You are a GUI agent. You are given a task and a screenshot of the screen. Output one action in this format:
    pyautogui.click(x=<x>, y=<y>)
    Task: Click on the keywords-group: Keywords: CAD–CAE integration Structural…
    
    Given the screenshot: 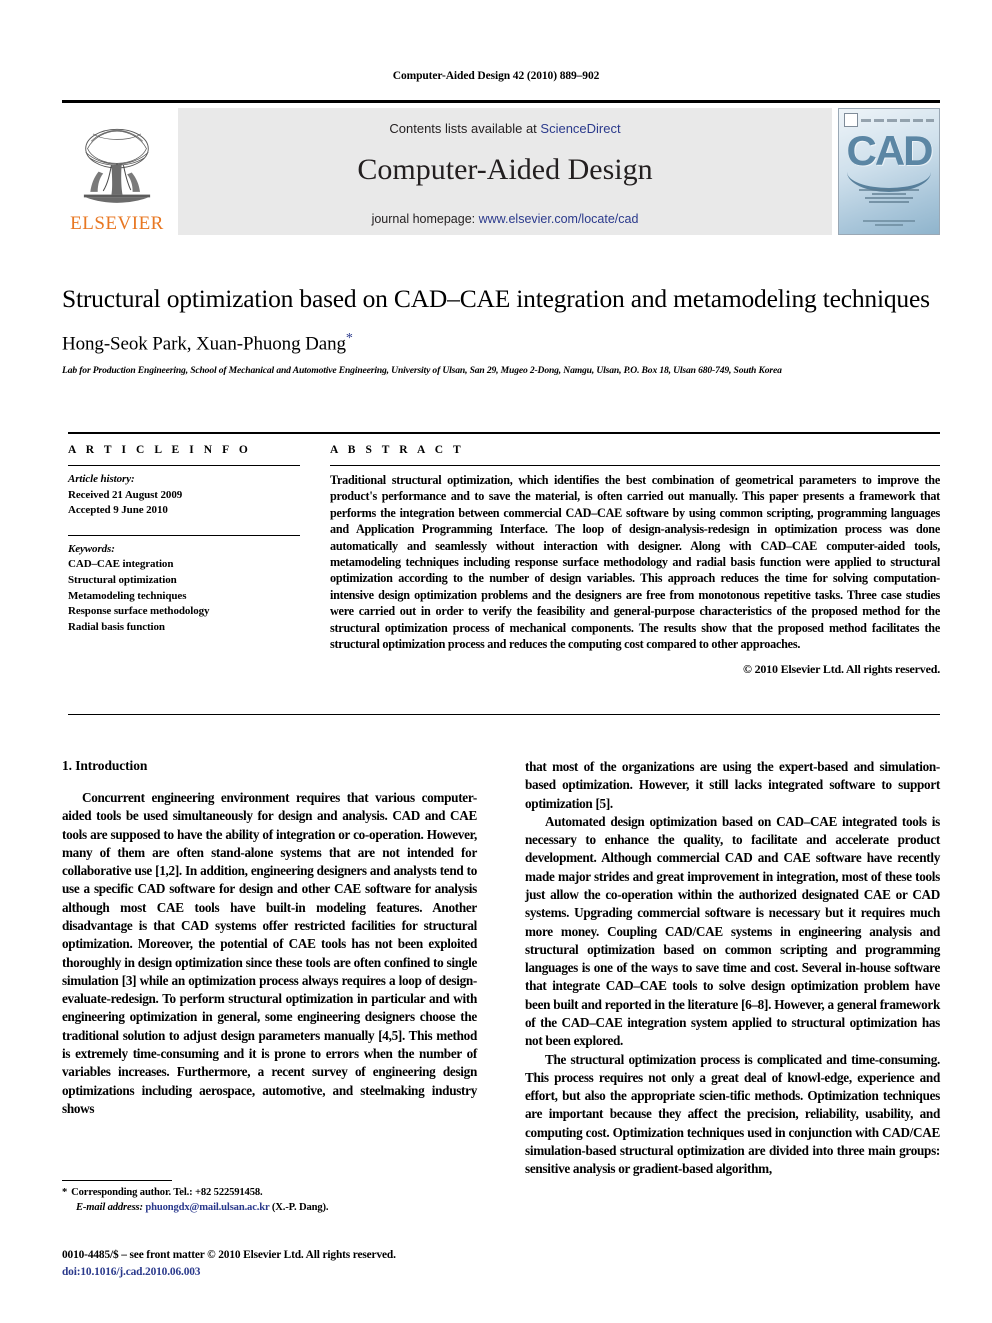 What is the action you would take?
    pyautogui.click(x=184, y=589)
    